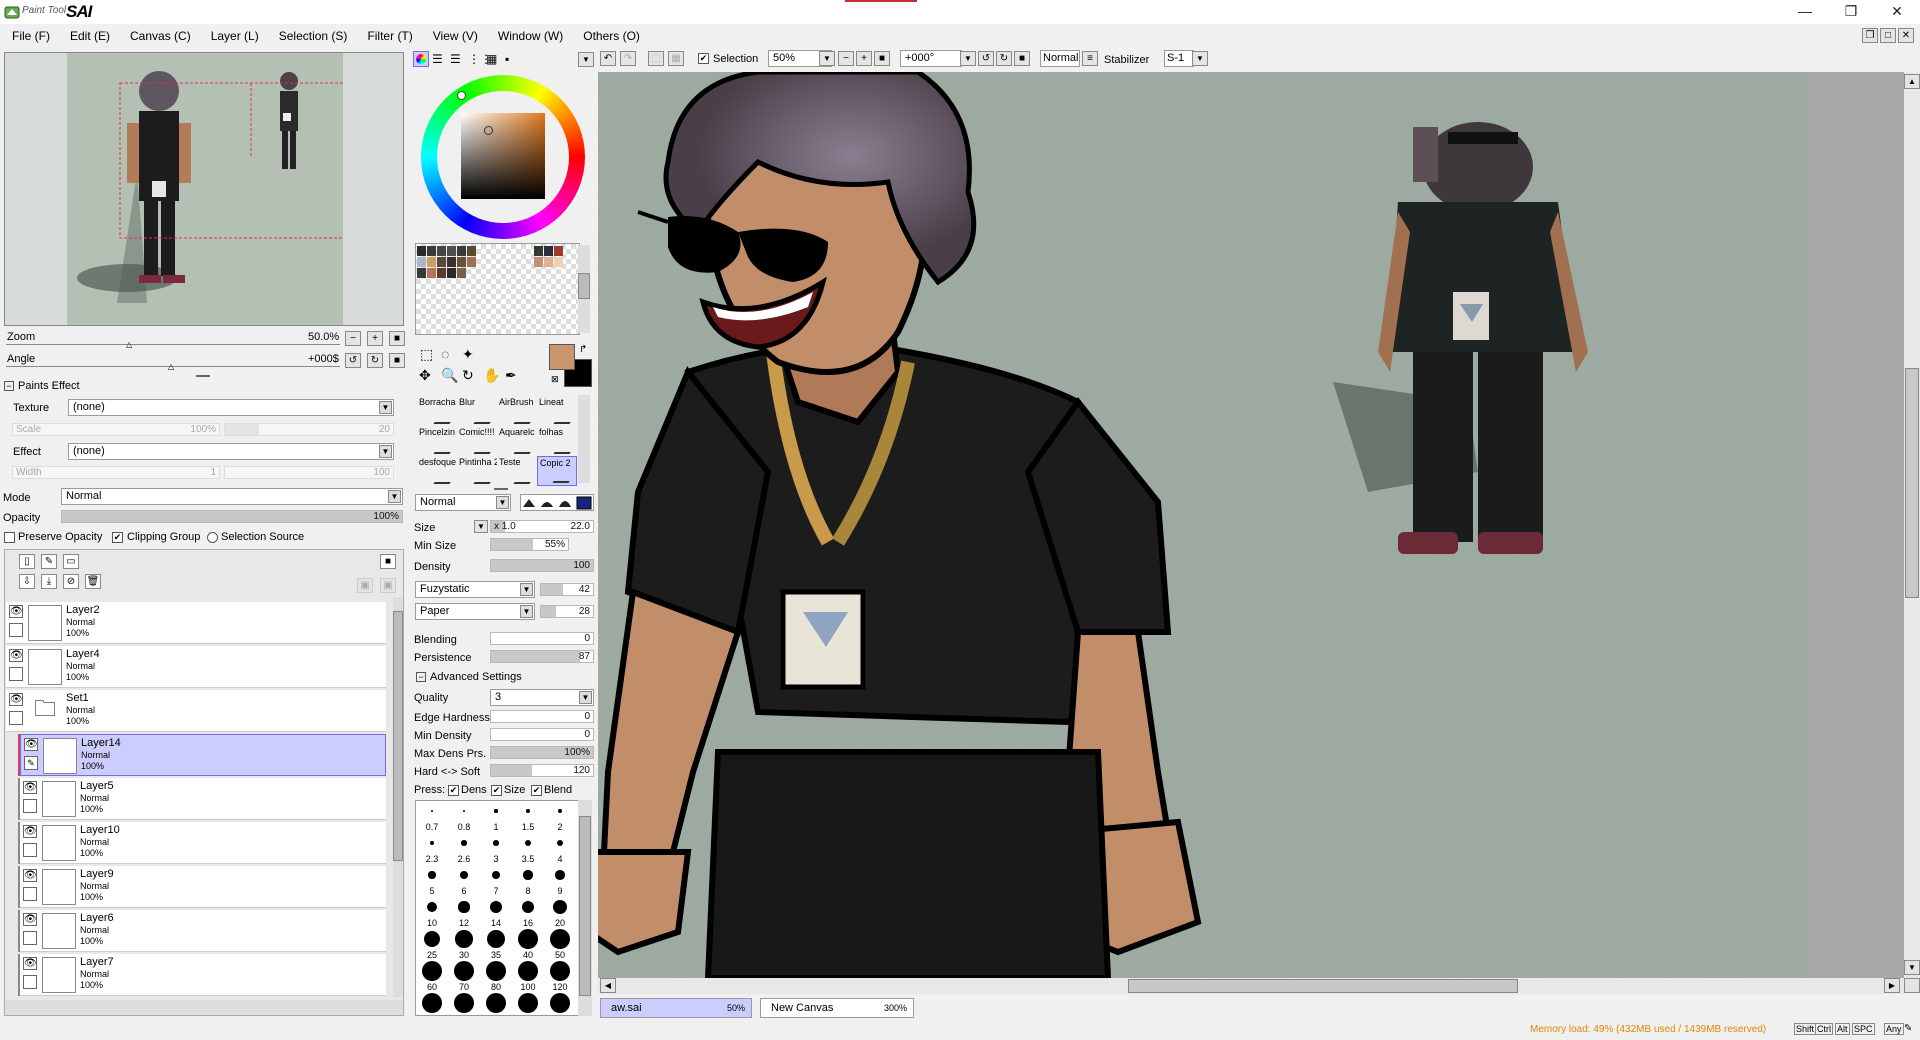  I want to click on press-dens-checkbox: ✔, so click(453, 790).